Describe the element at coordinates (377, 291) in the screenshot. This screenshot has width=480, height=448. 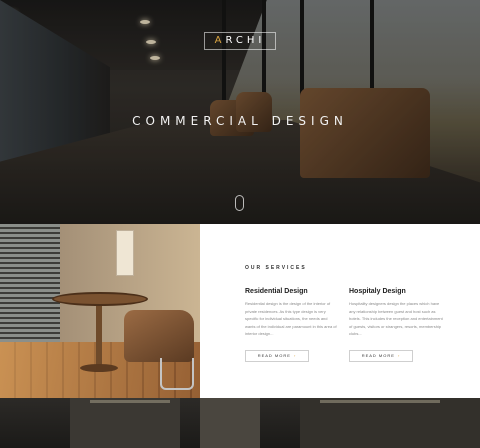
I see `service-title: Hospitaly Design` at that location.